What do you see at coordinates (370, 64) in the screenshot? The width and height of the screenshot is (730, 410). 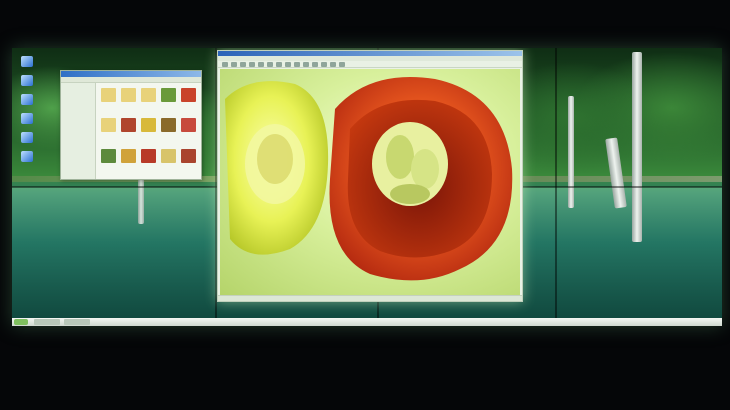 I see `viewer-toolbar` at bounding box center [370, 64].